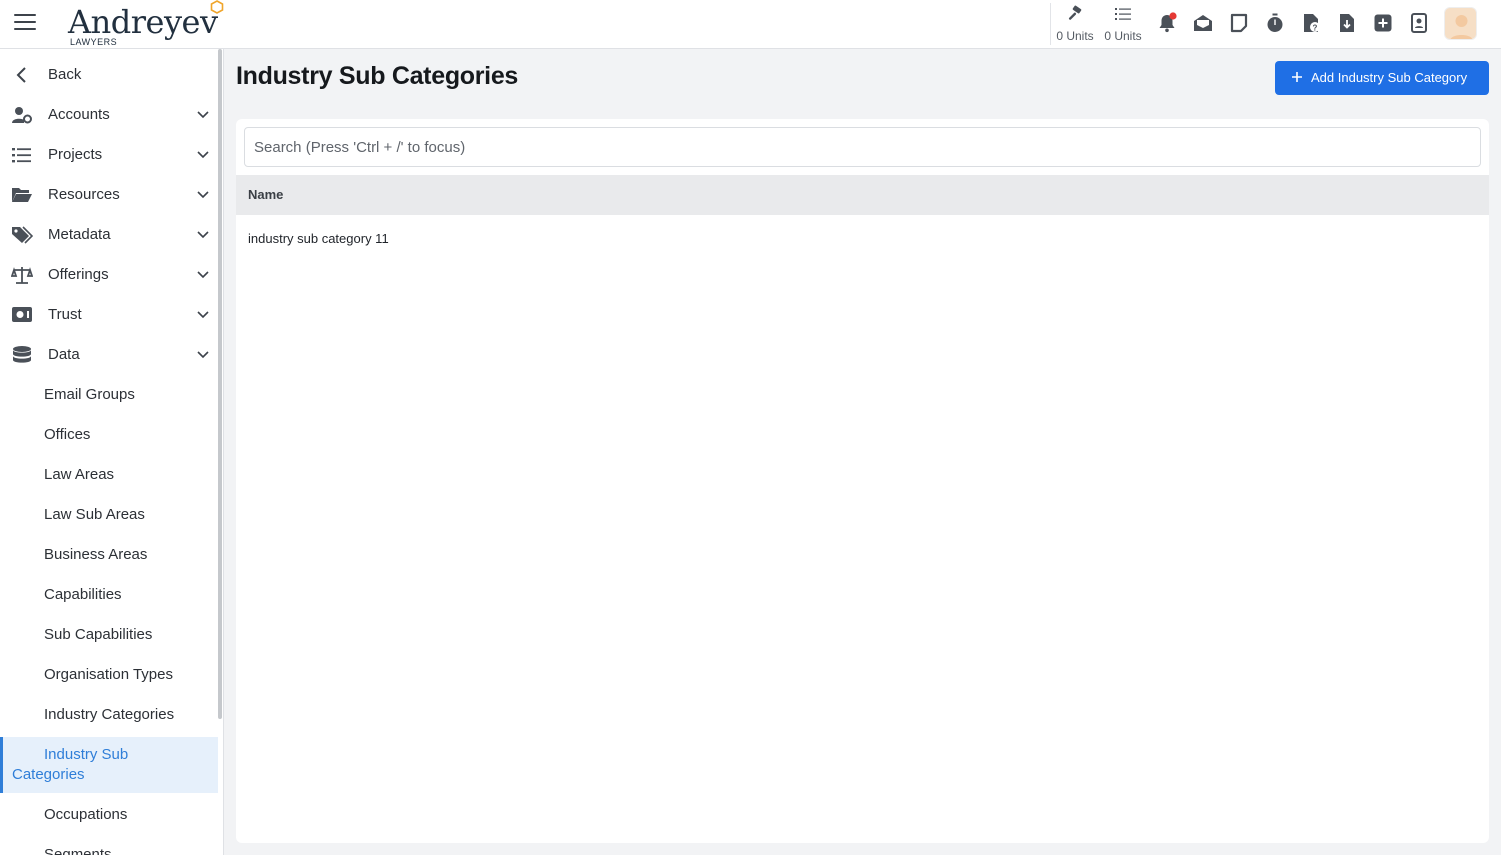 The height and width of the screenshot is (855, 1501). I want to click on plus-square-icon, so click(1383, 23).